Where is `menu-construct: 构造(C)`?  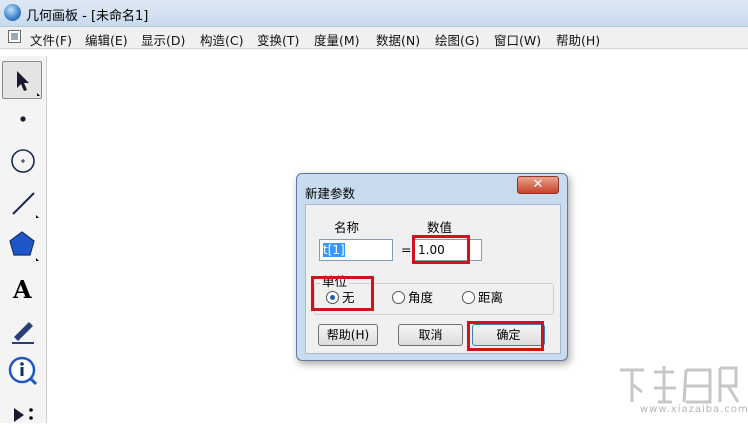
menu-construct: 构造(C) is located at coordinates (221, 39).